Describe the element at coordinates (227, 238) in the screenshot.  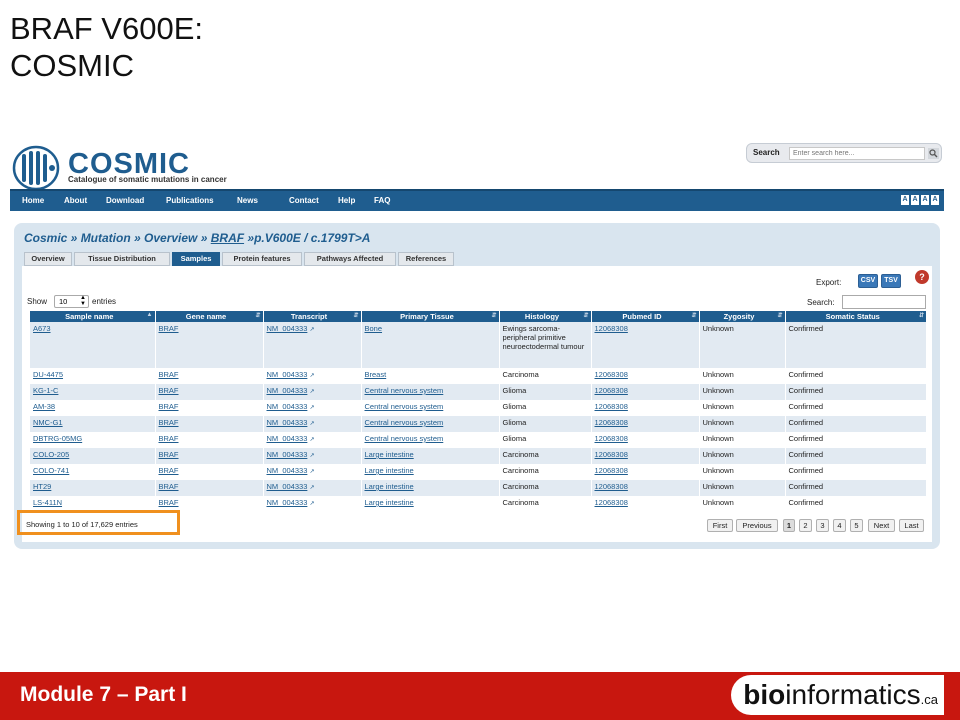
I see `breadcrumb-gene: BRAF` at that location.